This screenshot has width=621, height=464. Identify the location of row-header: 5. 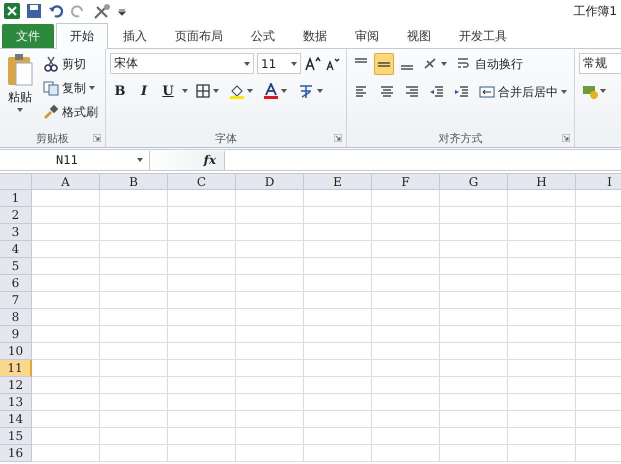
(16, 266).